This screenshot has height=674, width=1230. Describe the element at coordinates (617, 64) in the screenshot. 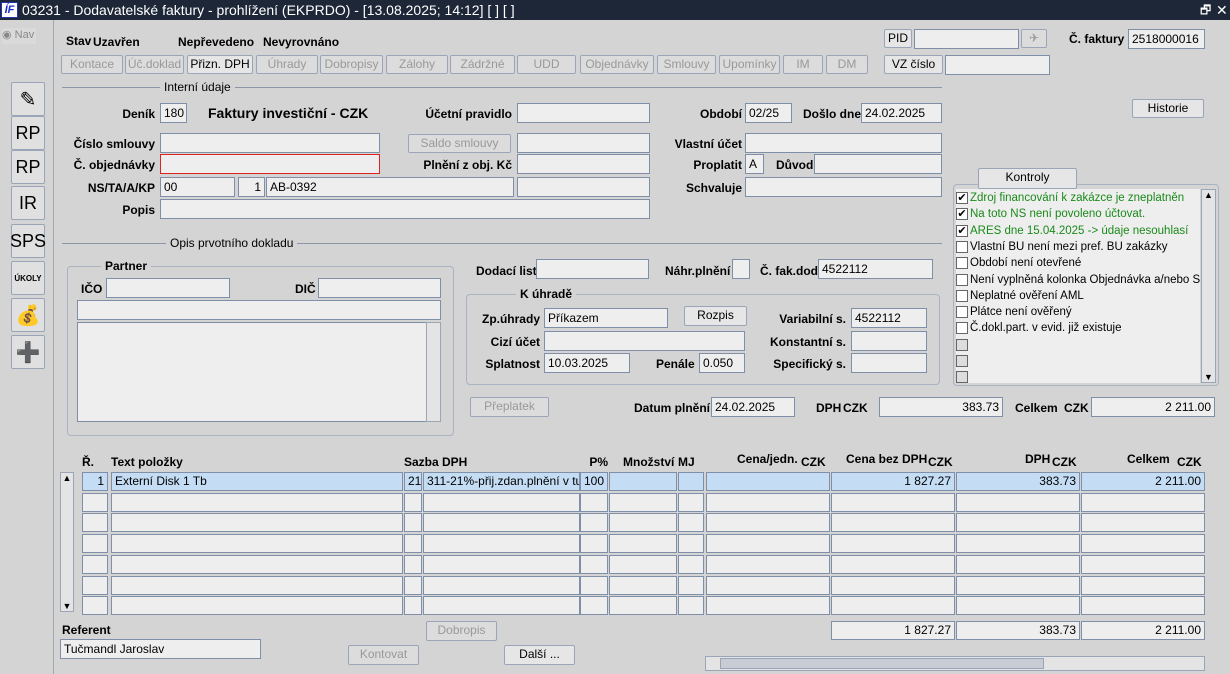

I see `topbutton-8: Objednávky` at that location.